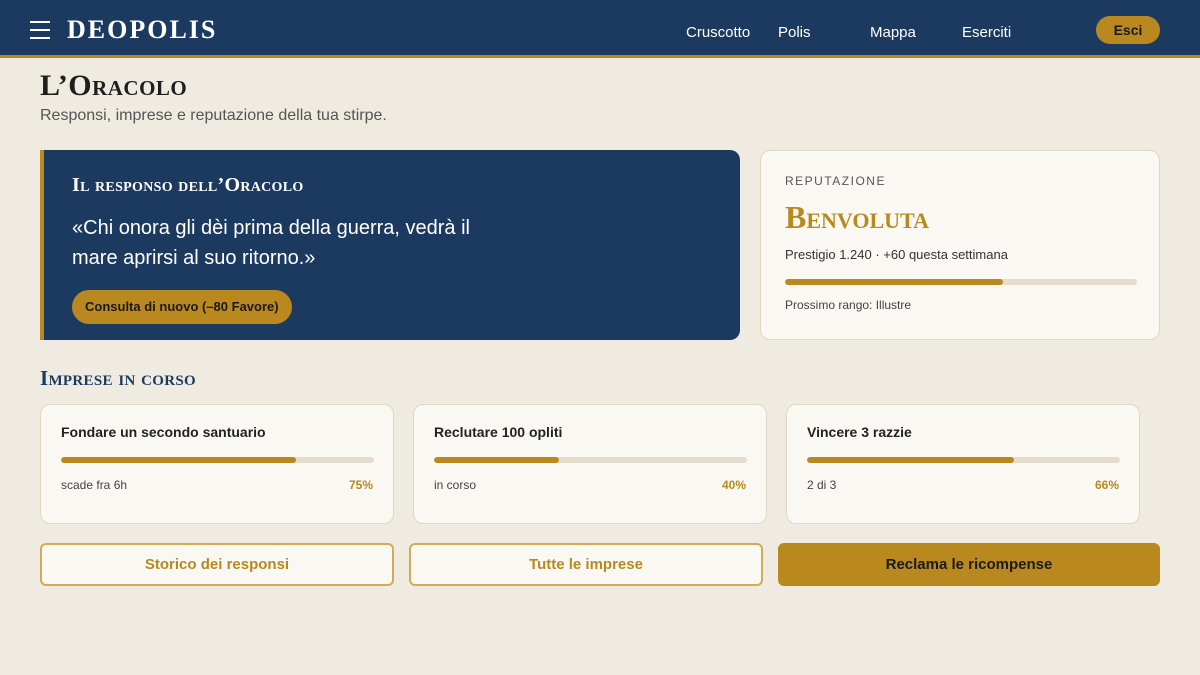 This screenshot has width=1200, height=675. I want to click on claim-rewards-button: Reclama le ricompense, so click(969, 564).